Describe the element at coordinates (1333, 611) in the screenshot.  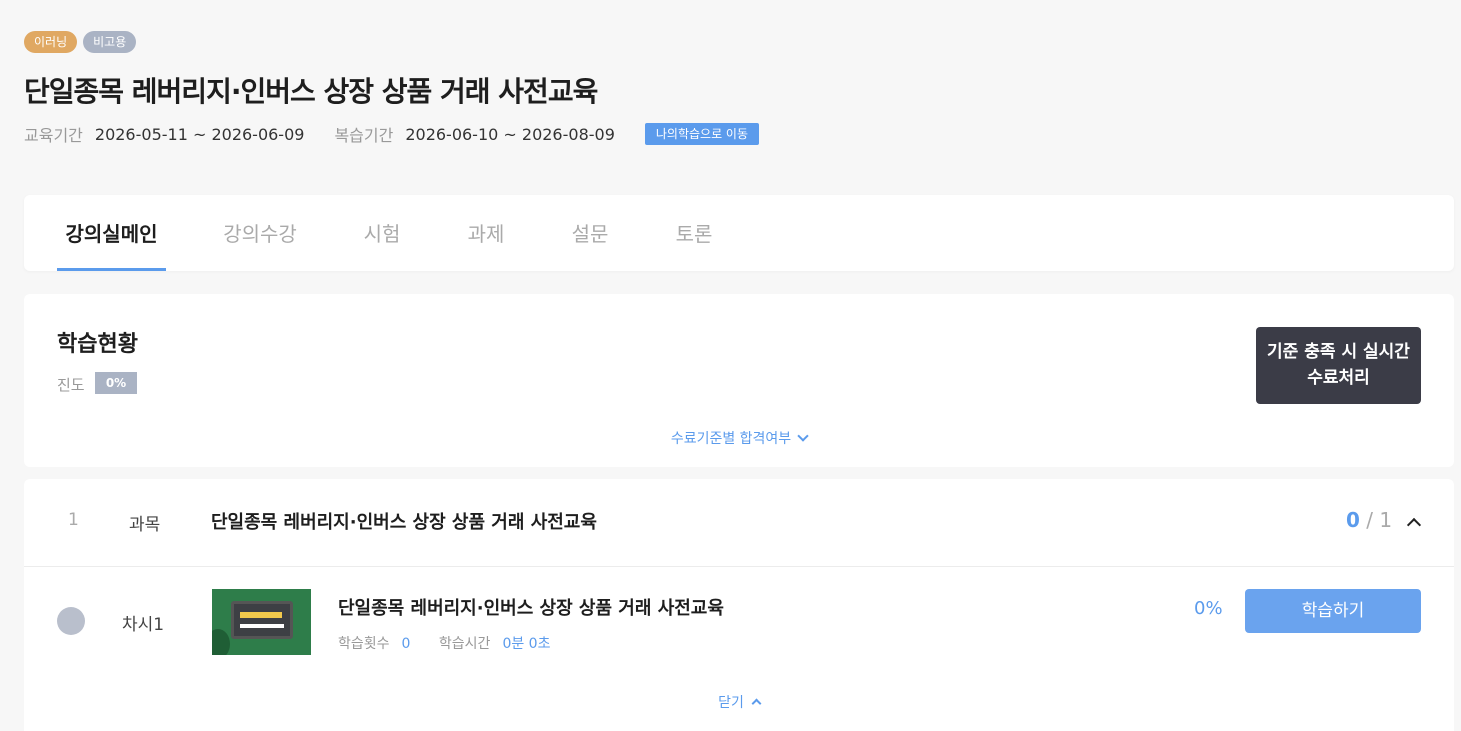
I see `start-study-button: 학습하기` at that location.